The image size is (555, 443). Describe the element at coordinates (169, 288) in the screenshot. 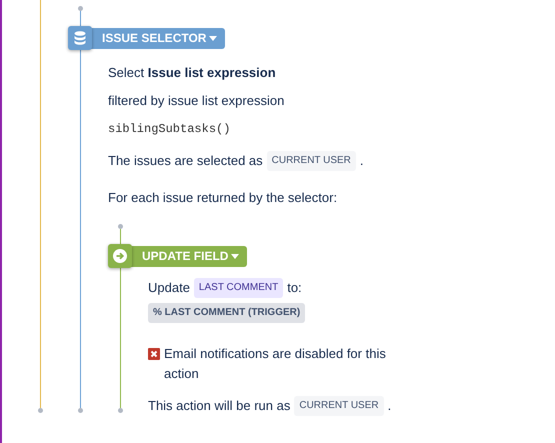

I see `update-text: Update` at that location.